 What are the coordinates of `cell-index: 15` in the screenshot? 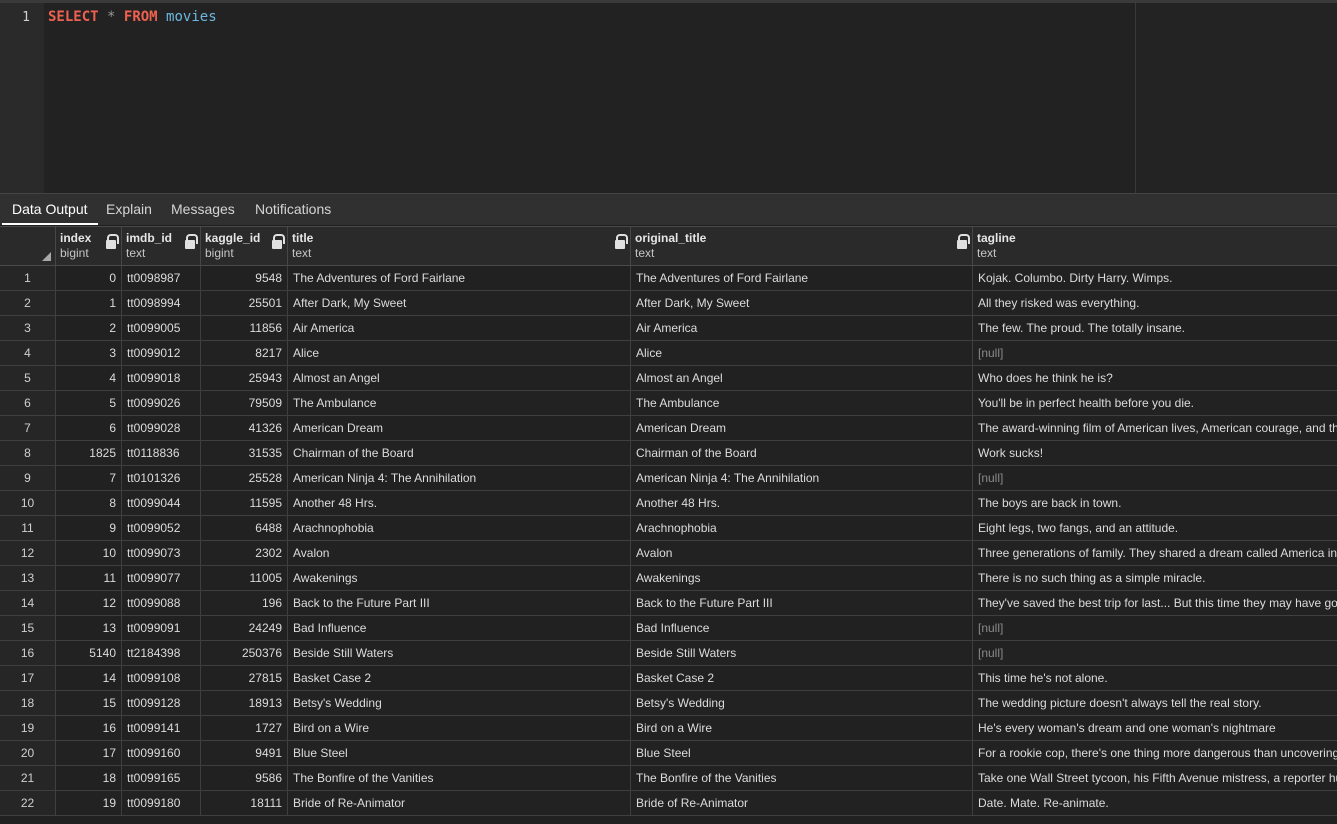 It's located at (89, 703).